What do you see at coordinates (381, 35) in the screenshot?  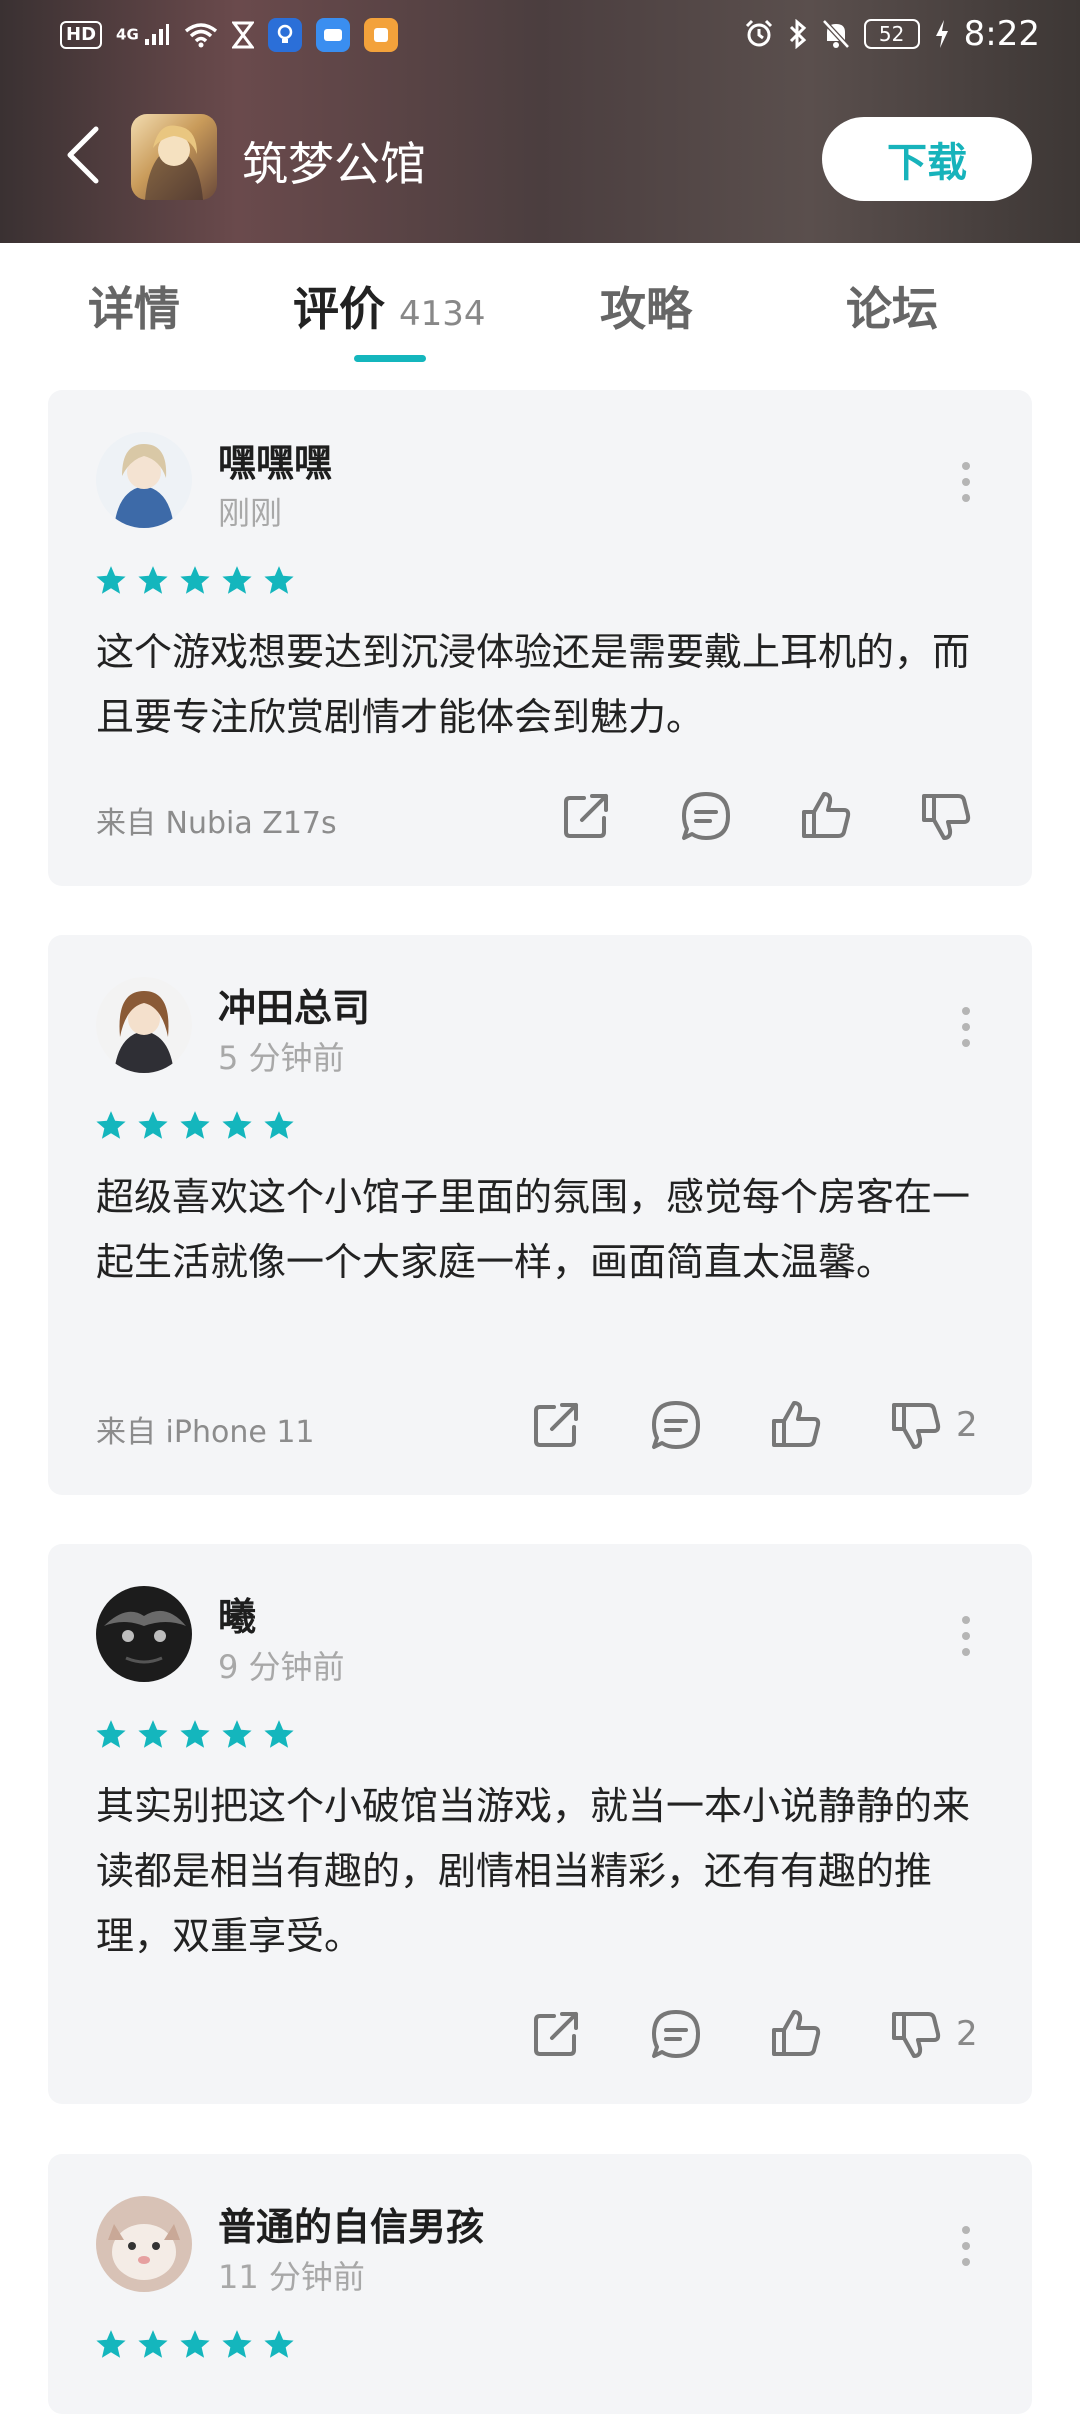 I see `orange-app-icon` at bounding box center [381, 35].